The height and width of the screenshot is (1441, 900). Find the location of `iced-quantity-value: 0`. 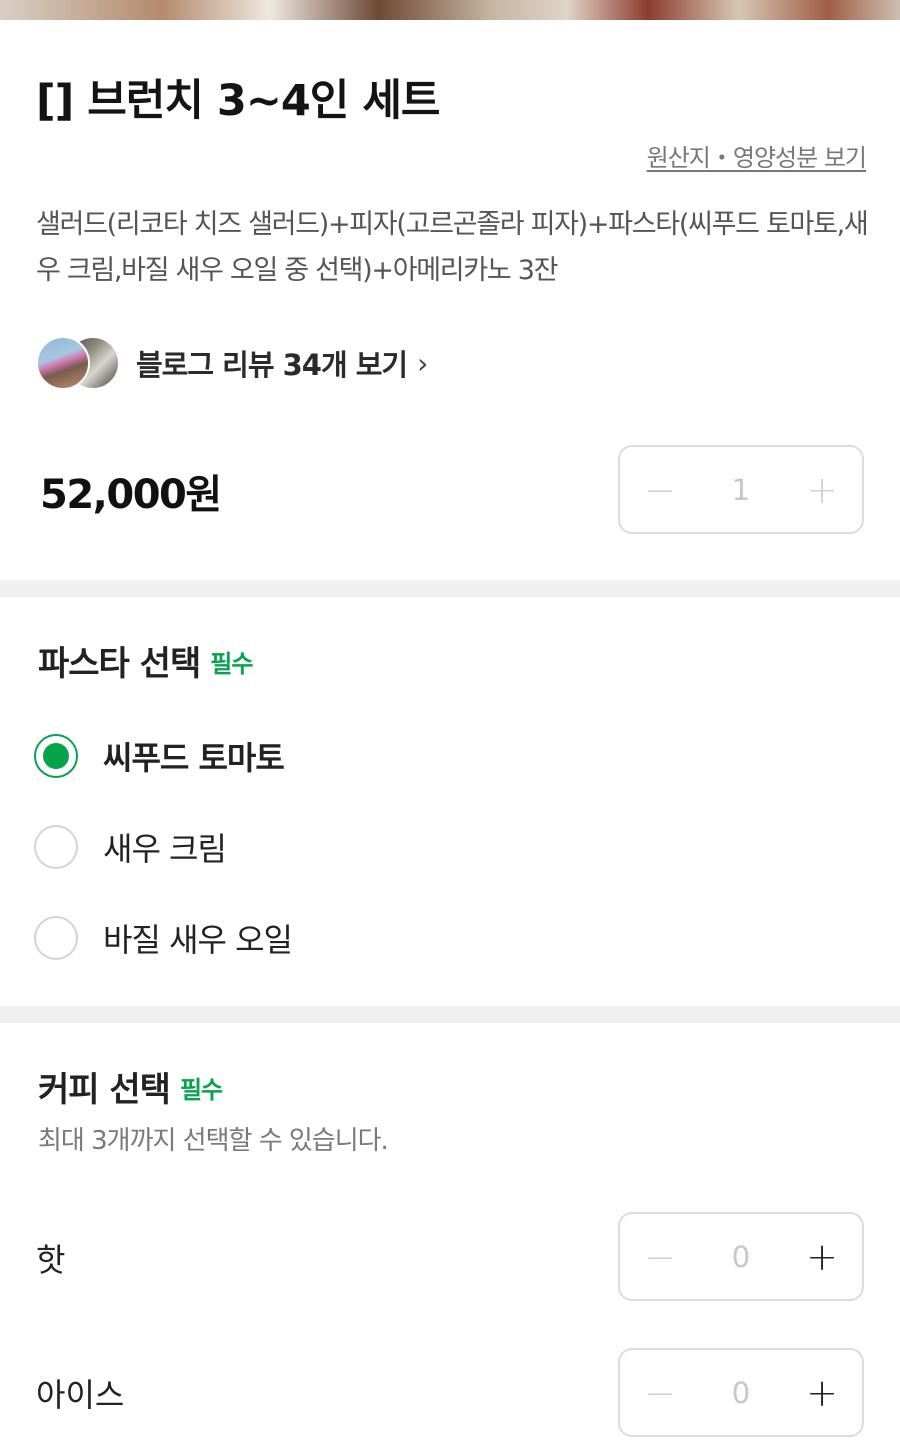

iced-quantity-value: 0 is located at coordinates (741, 1392).